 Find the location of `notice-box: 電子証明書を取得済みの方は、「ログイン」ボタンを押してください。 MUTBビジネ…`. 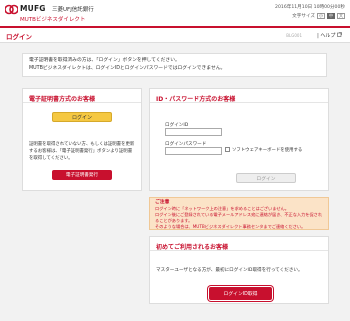

notice-box: 電子証明書を取得済みの方は、「ログイン」ボタンを押してください。 MUTBビジネ… is located at coordinates (174, 65).